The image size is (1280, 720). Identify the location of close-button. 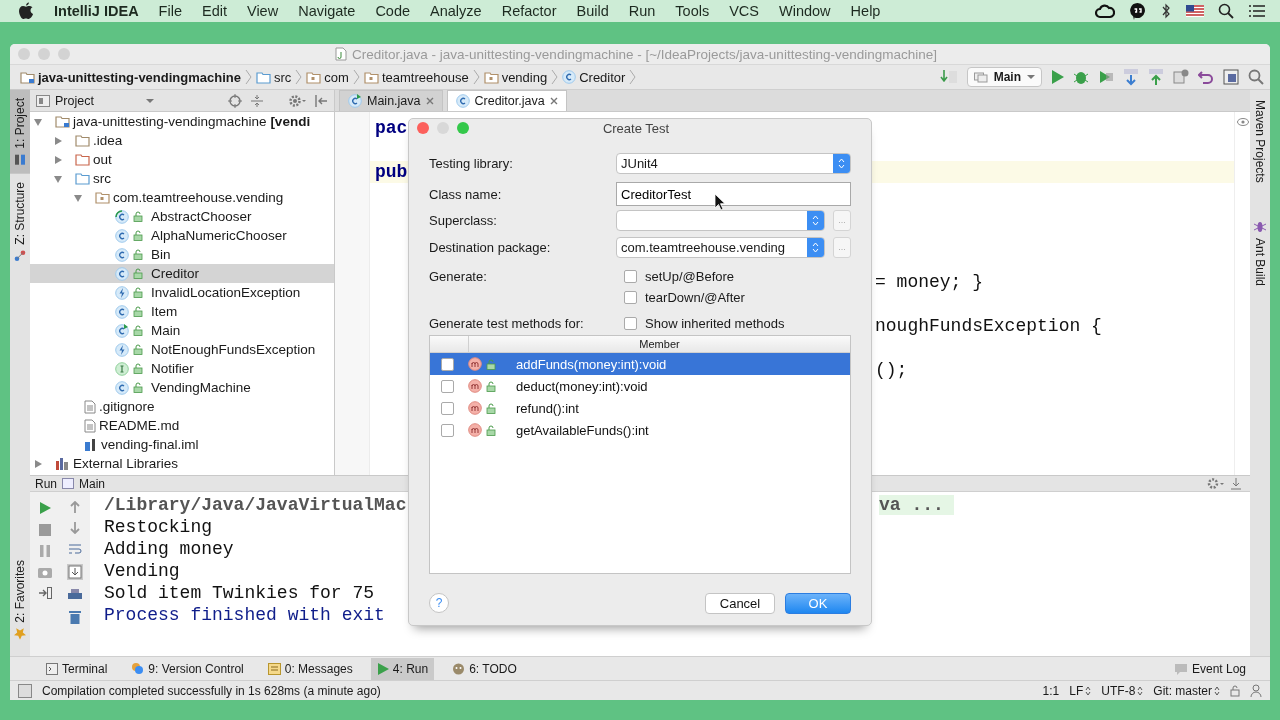
(423, 128).